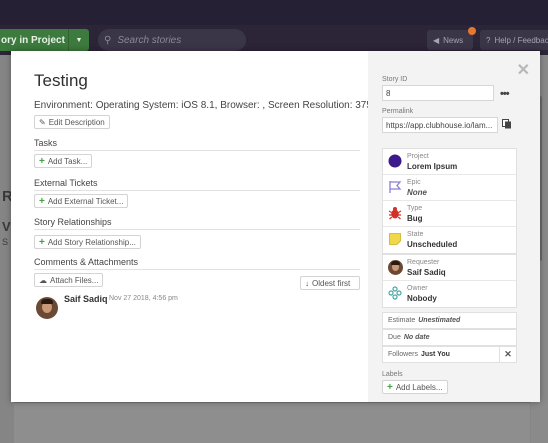 This screenshot has height=443, width=548. I want to click on chevron-down-icon: ▼, so click(78, 40).